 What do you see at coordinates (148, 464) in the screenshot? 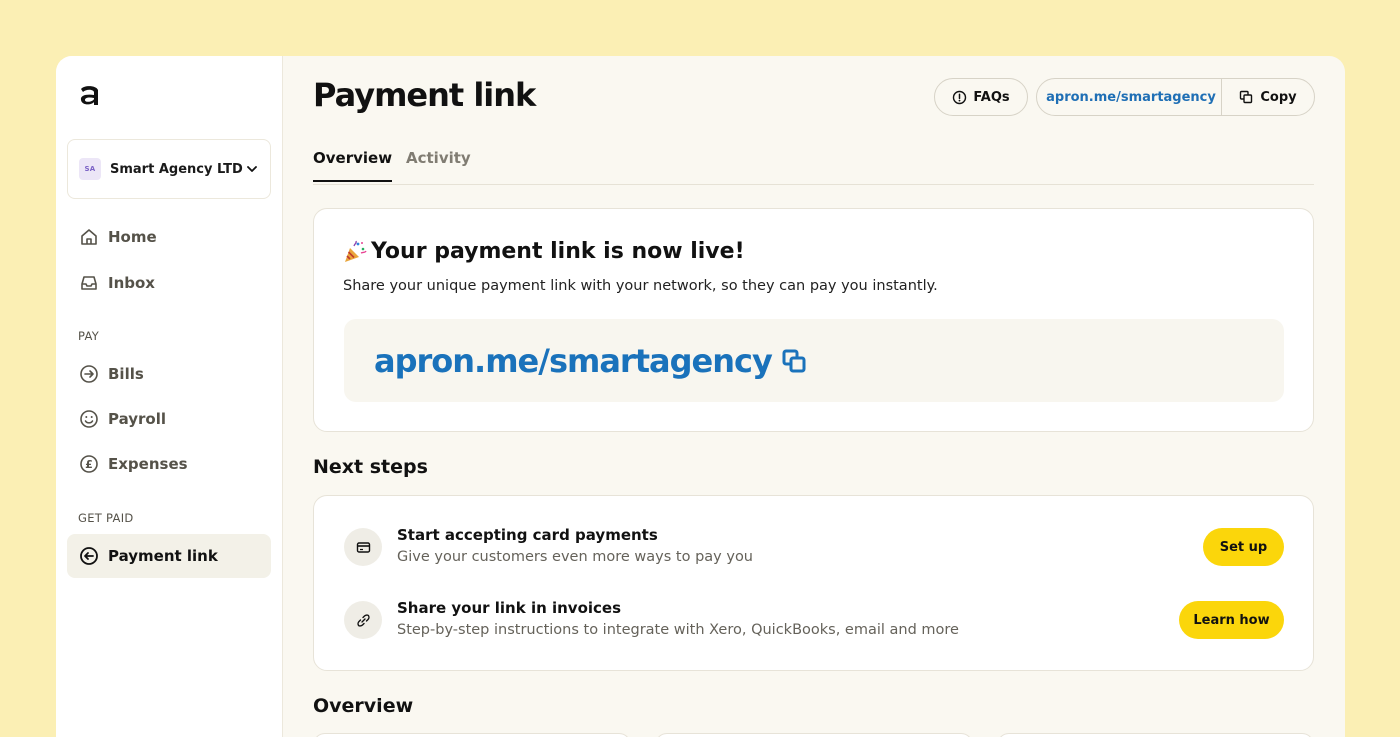
I see `sidebar-item-label: Expenses` at bounding box center [148, 464].